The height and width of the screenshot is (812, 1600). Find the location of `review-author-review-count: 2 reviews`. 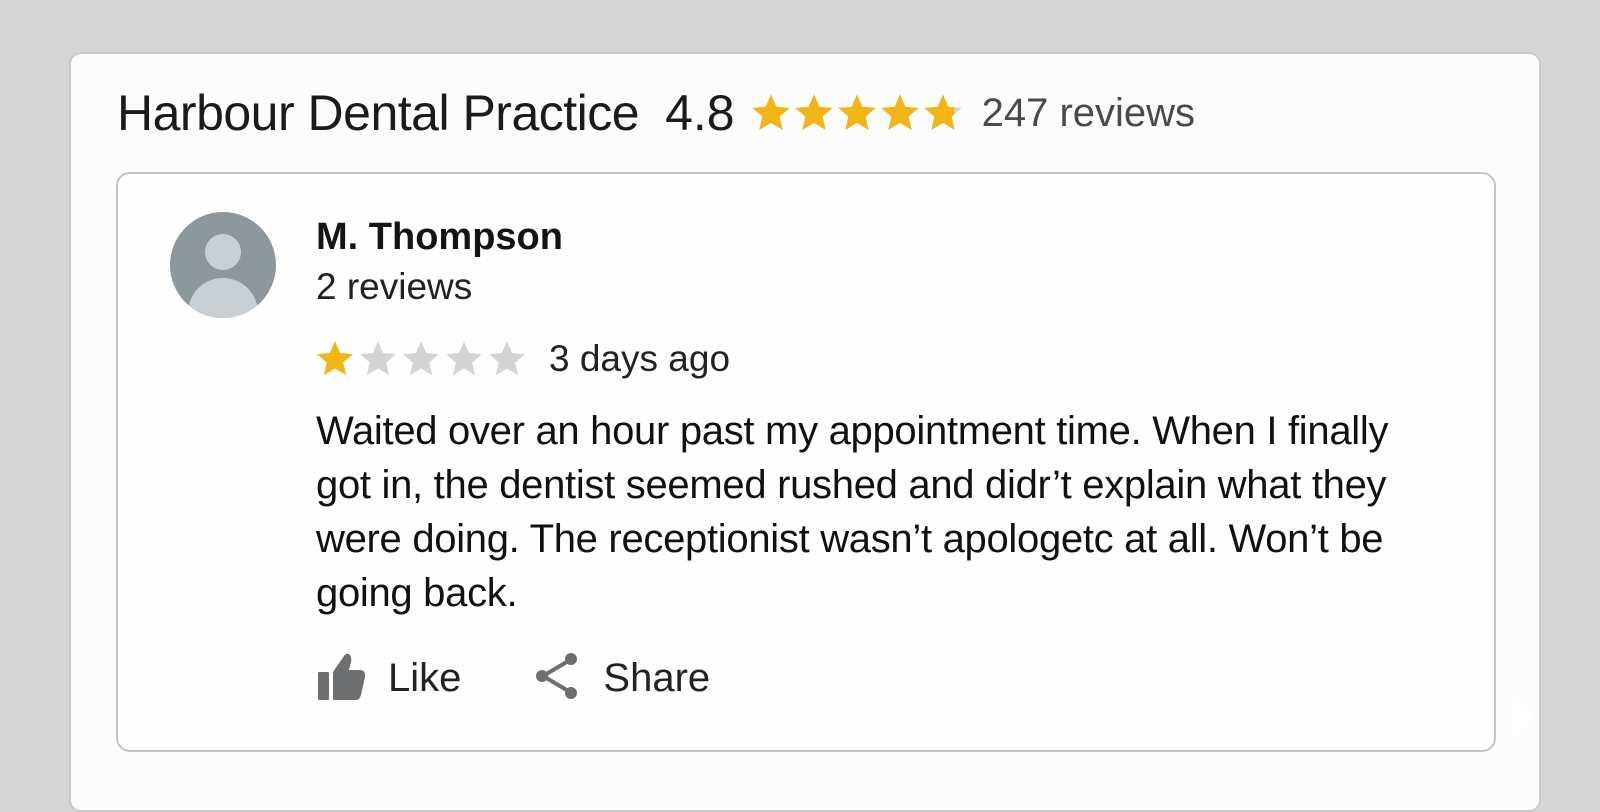

review-author-review-count: 2 reviews is located at coordinates (394, 286).